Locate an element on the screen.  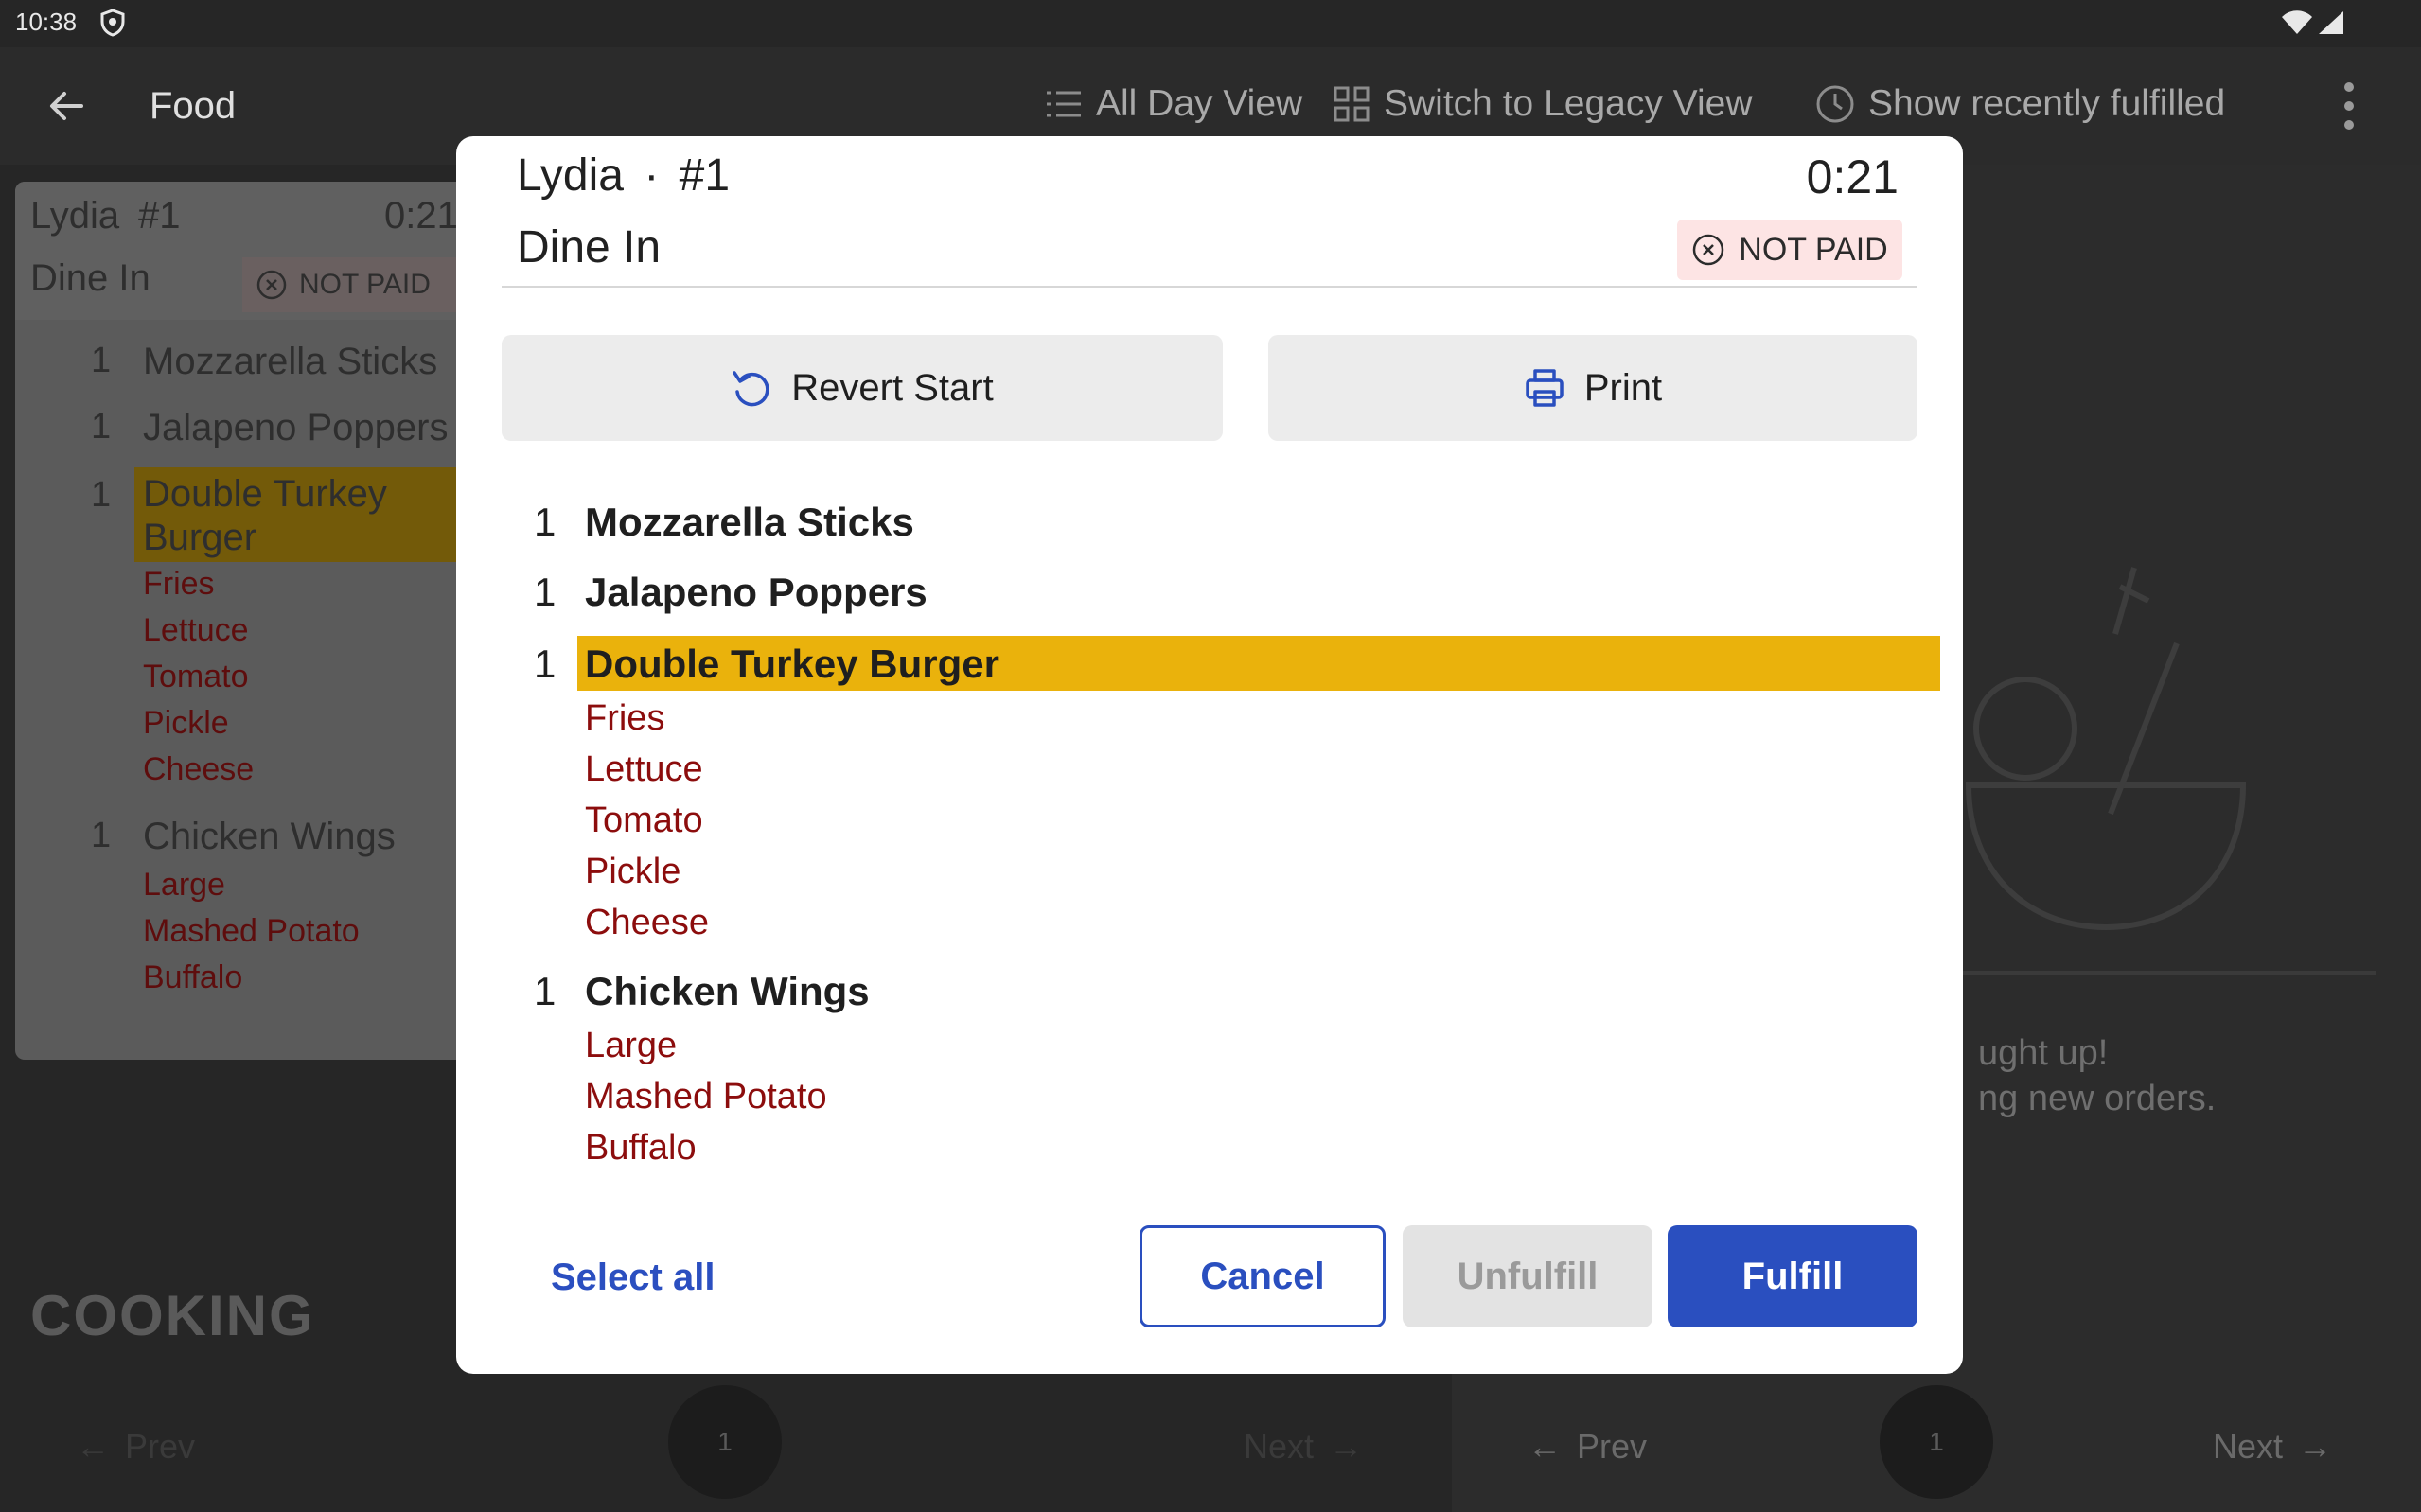
item-modifier: Pickle is located at coordinates (633, 872).